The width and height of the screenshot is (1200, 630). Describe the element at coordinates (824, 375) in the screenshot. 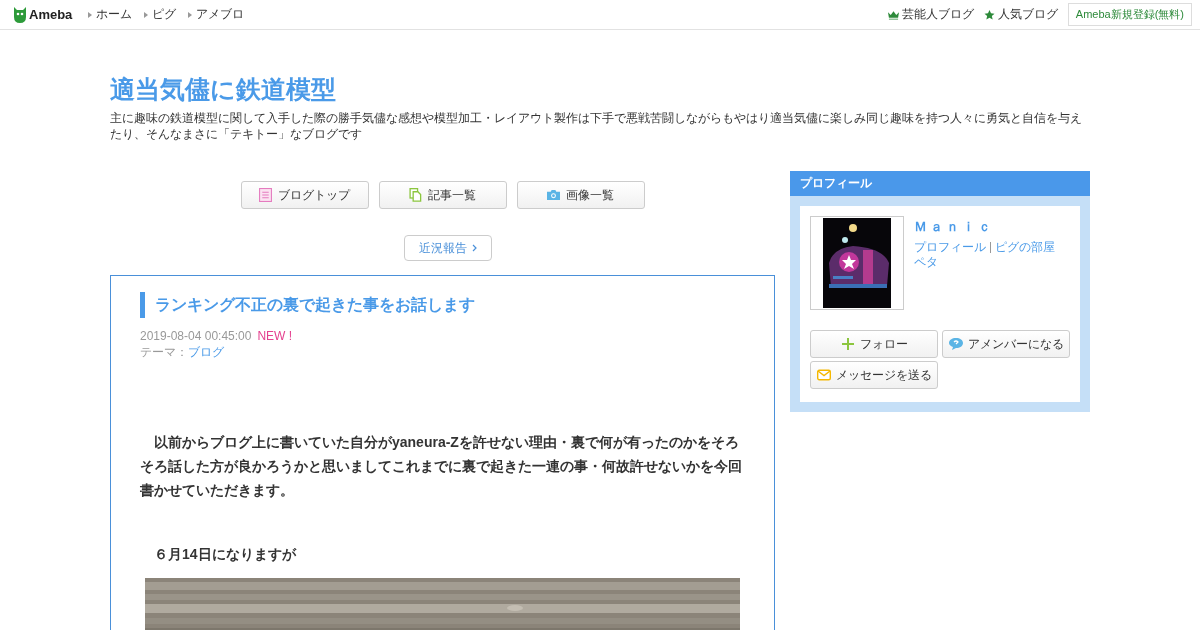

I see `envelope-icon` at that location.